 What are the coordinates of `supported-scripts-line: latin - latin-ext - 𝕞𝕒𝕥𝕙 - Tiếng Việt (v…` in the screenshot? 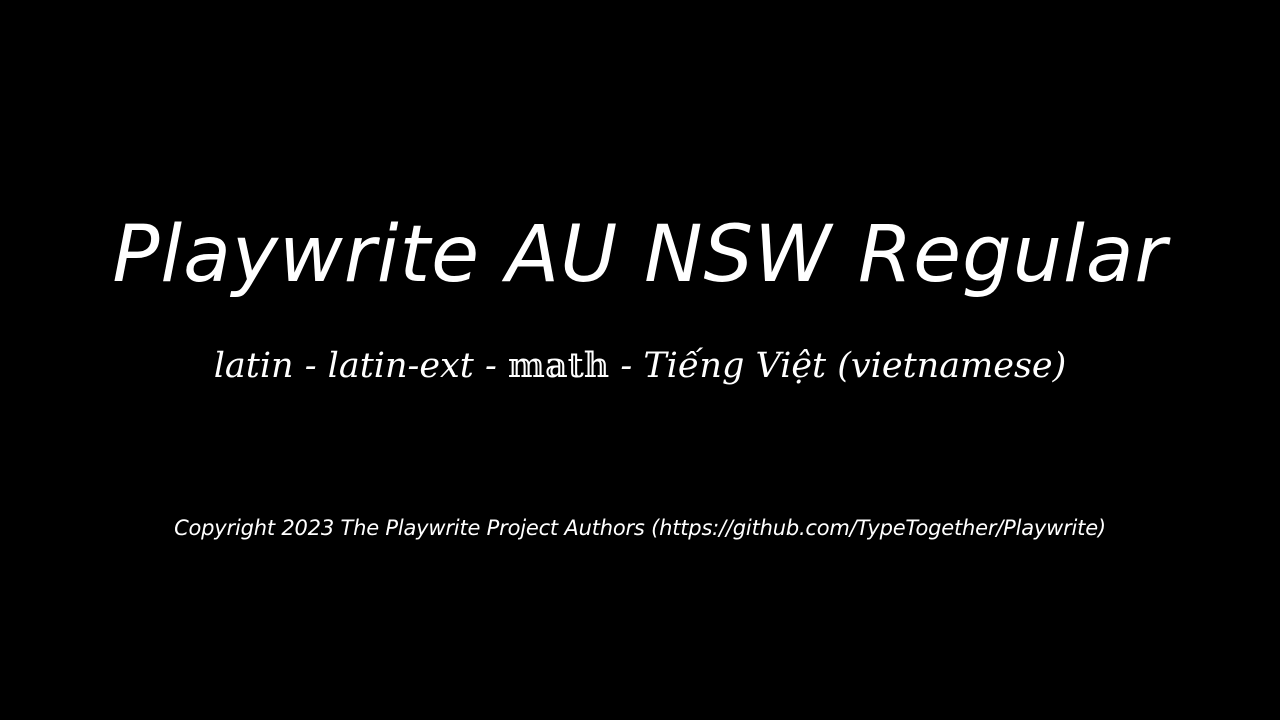 It's located at (640, 366).